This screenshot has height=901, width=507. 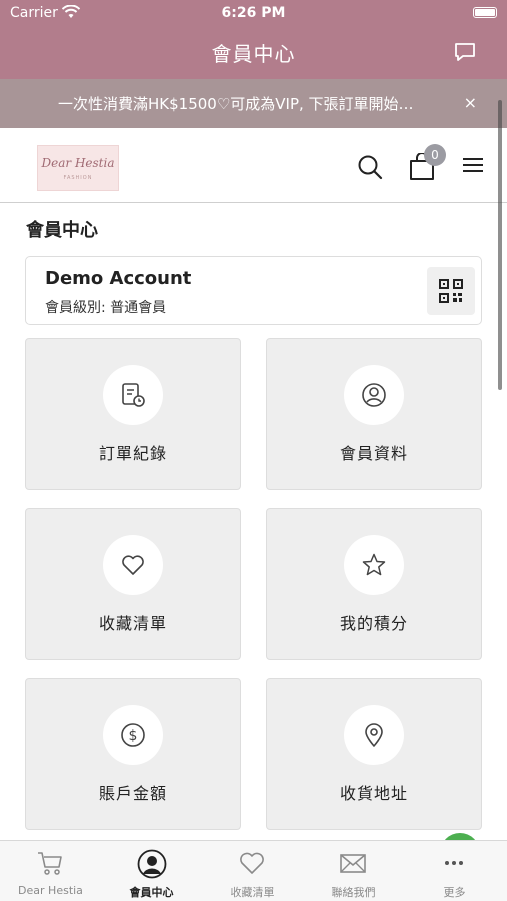 I want to click on account-card: Demo Account 會員級別: 普通會員, so click(x=253, y=290).